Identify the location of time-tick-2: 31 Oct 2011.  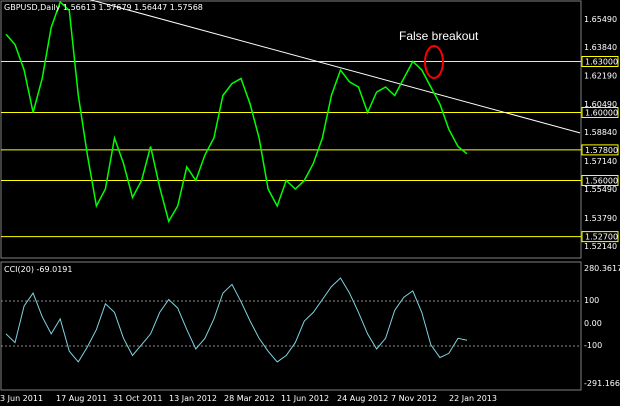
(137, 398).